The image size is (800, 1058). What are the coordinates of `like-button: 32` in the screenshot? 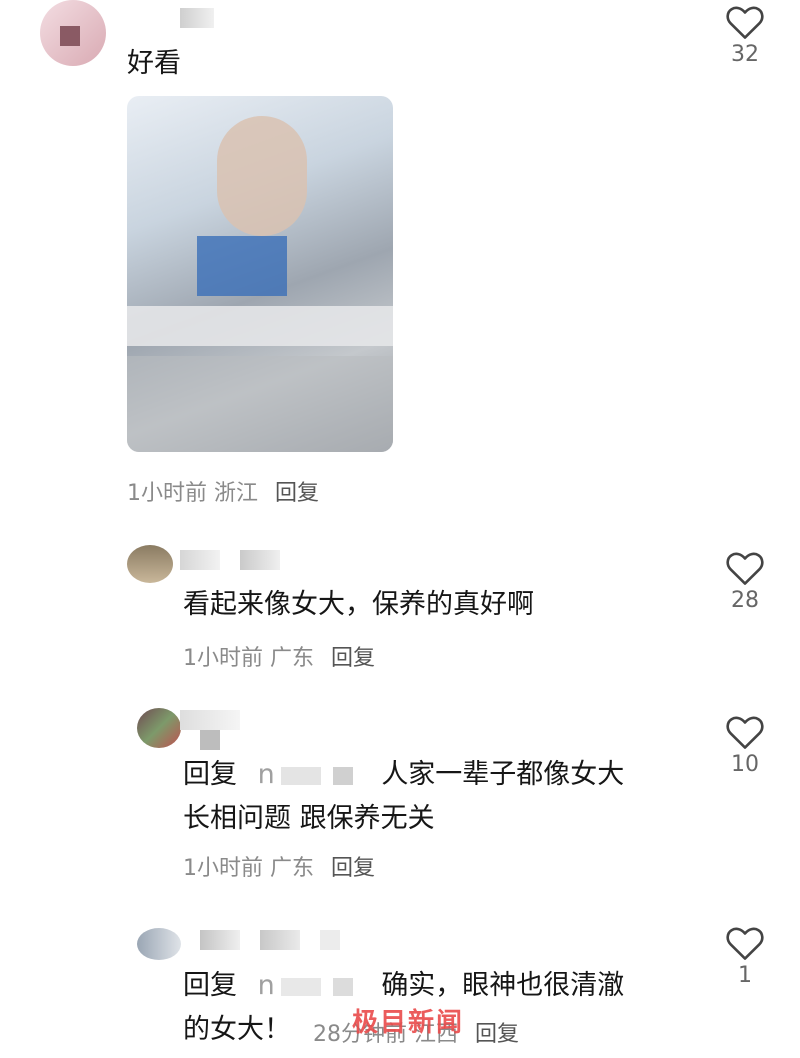 It's located at (745, 35).